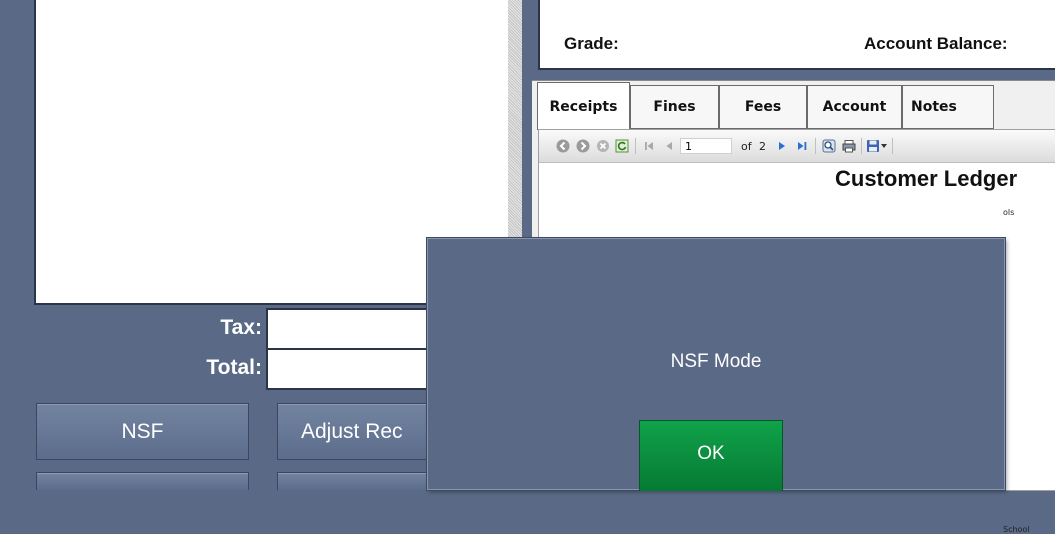 This screenshot has height=534, width=1055. Describe the element at coordinates (563, 146) in the screenshot. I see `back-icon` at that location.